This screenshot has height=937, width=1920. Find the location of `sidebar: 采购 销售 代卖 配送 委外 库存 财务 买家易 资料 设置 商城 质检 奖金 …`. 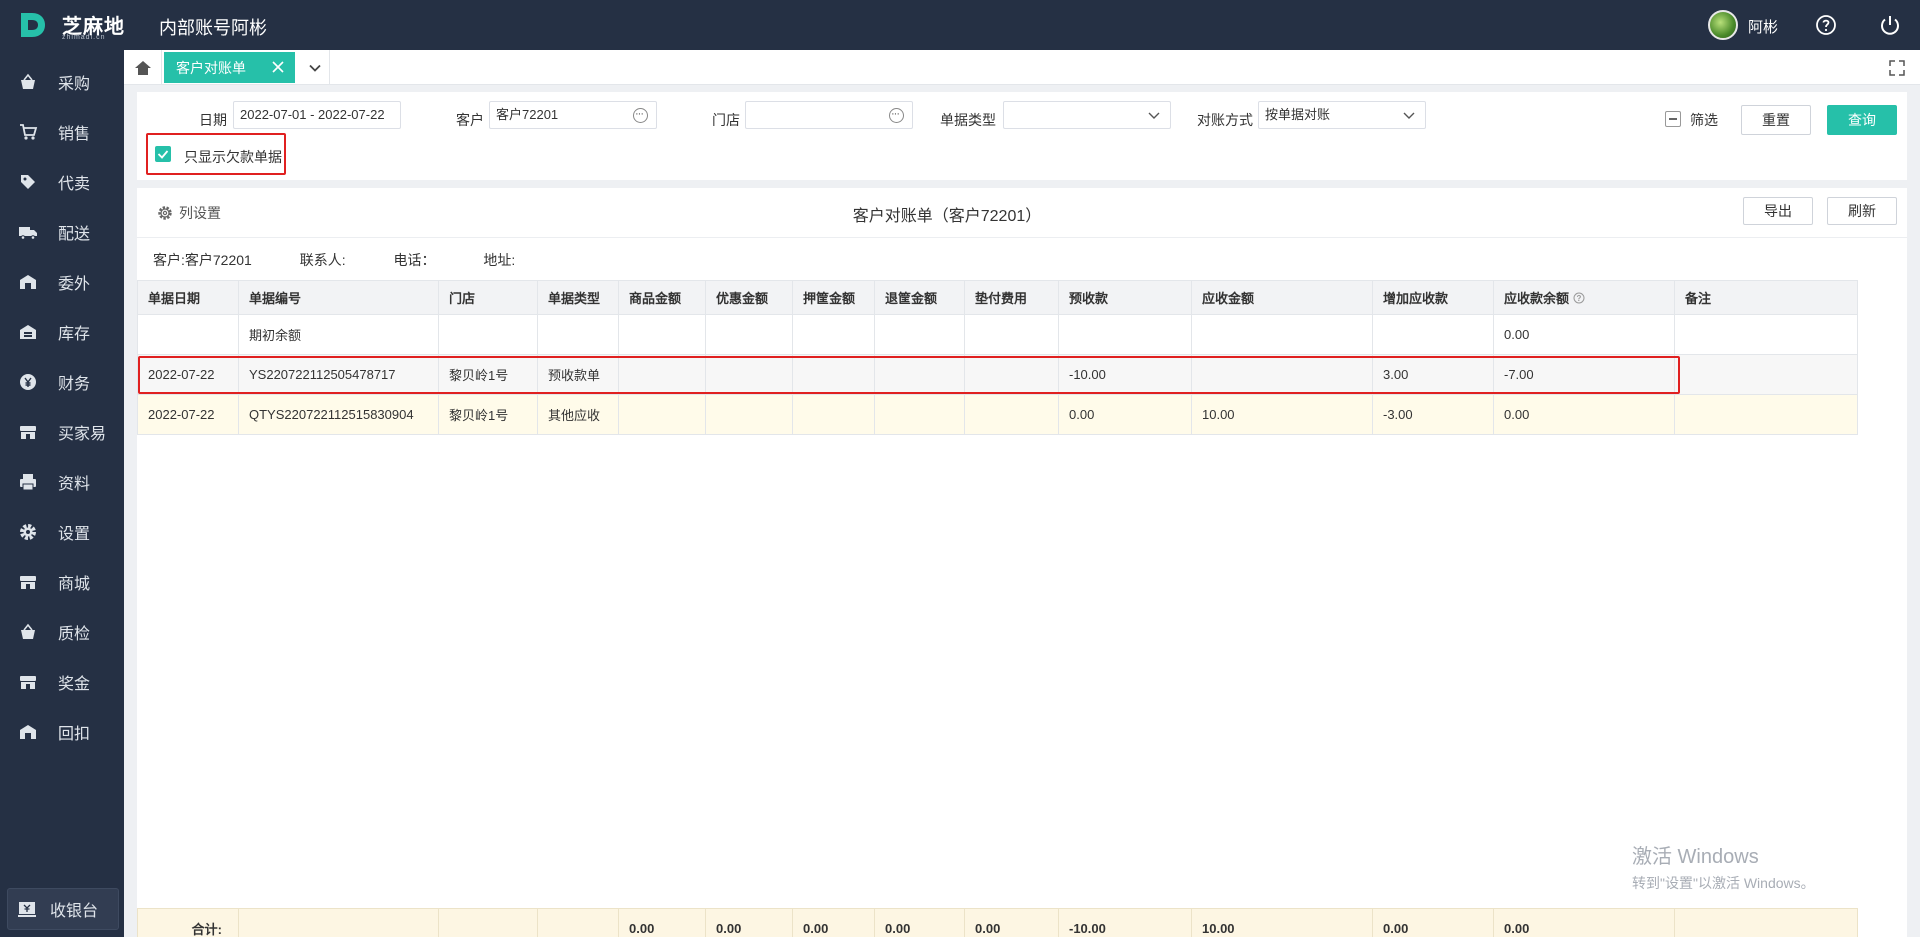

sidebar: 采购 销售 代卖 配送 委外 库存 财务 买家易 资料 设置 商城 质检 奖金 … is located at coordinates (62, 493).